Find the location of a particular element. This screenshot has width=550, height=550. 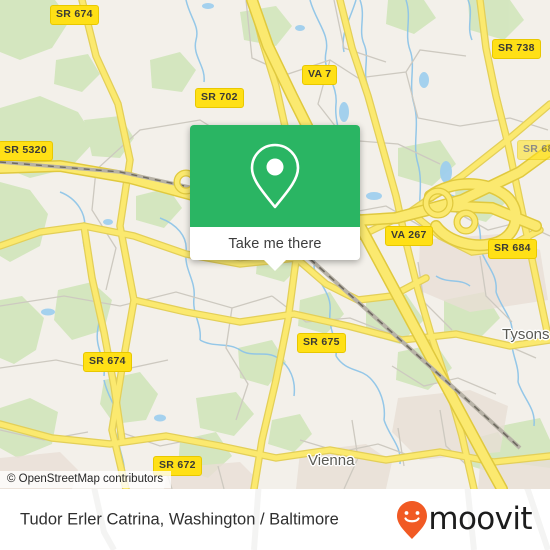

road-shield: SR 68 is located at coordinates (533, 150).